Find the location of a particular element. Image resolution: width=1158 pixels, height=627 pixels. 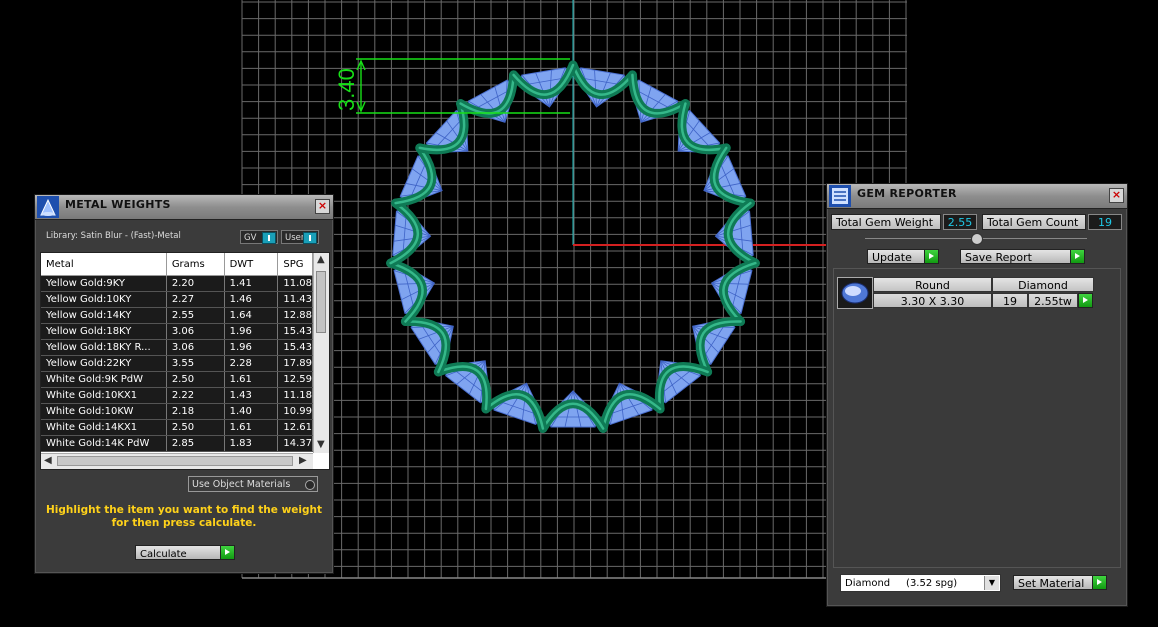

gem-reporter-title: GEM REPORTER is located at coordinates (907, 193).